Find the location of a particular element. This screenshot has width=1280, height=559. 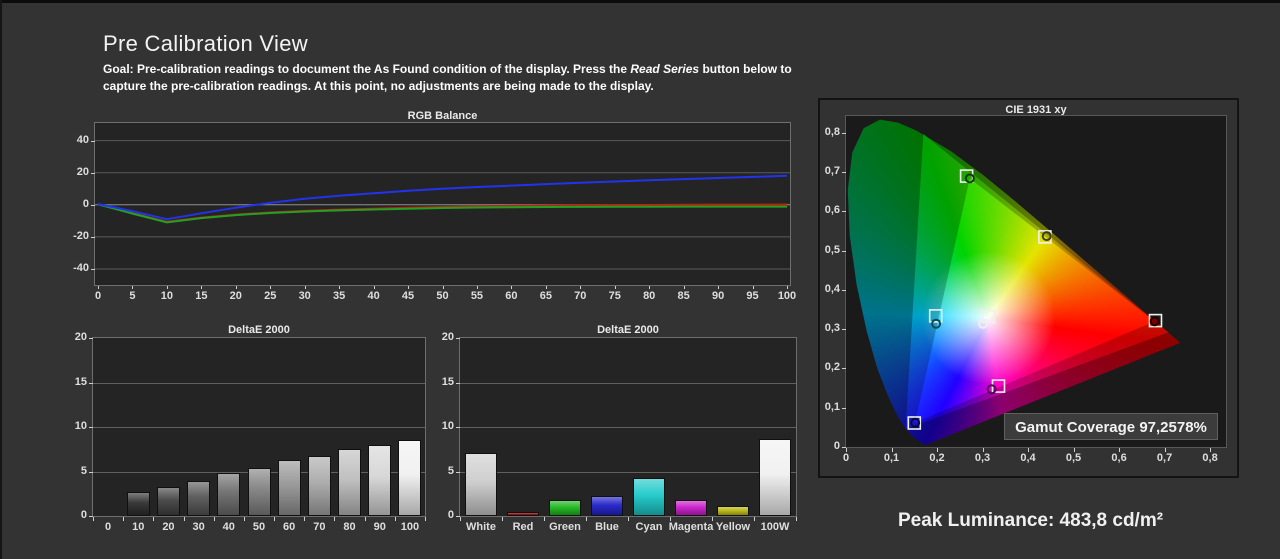

x-tick-label: 25 is located at coordinates (270, 296).